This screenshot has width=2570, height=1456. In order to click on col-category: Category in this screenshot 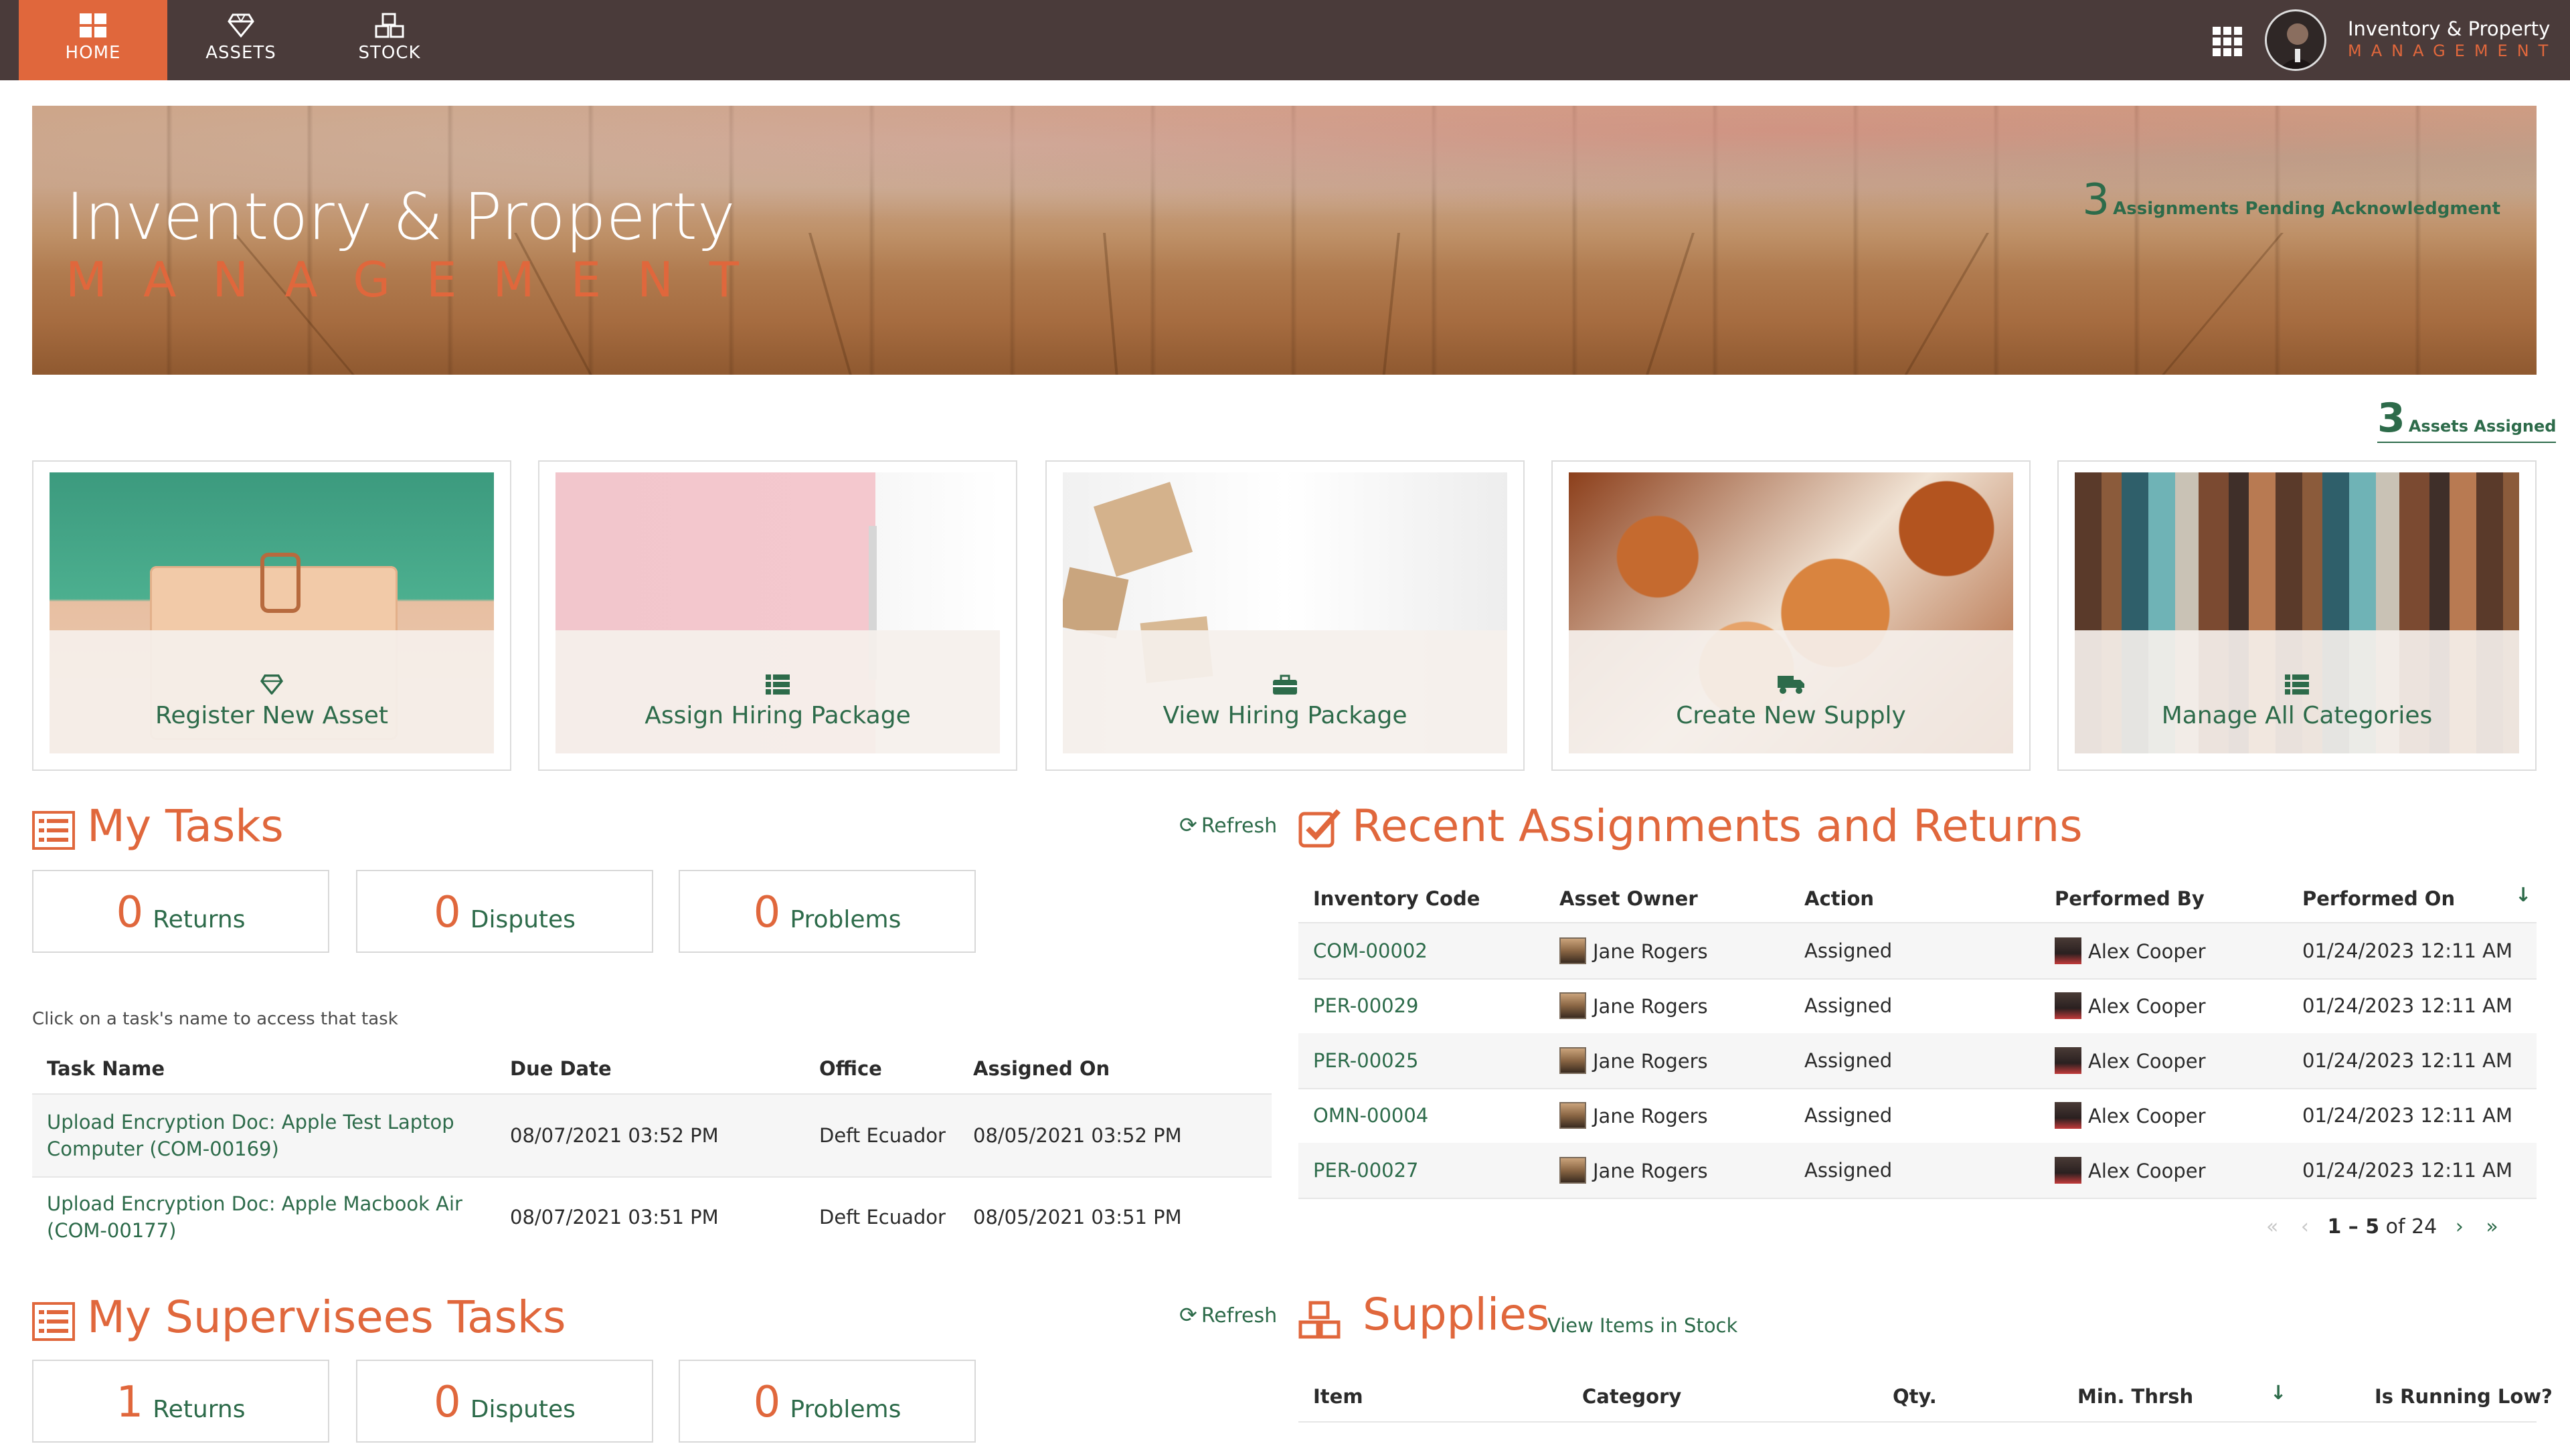, I will do `click(1632, 1396)`.